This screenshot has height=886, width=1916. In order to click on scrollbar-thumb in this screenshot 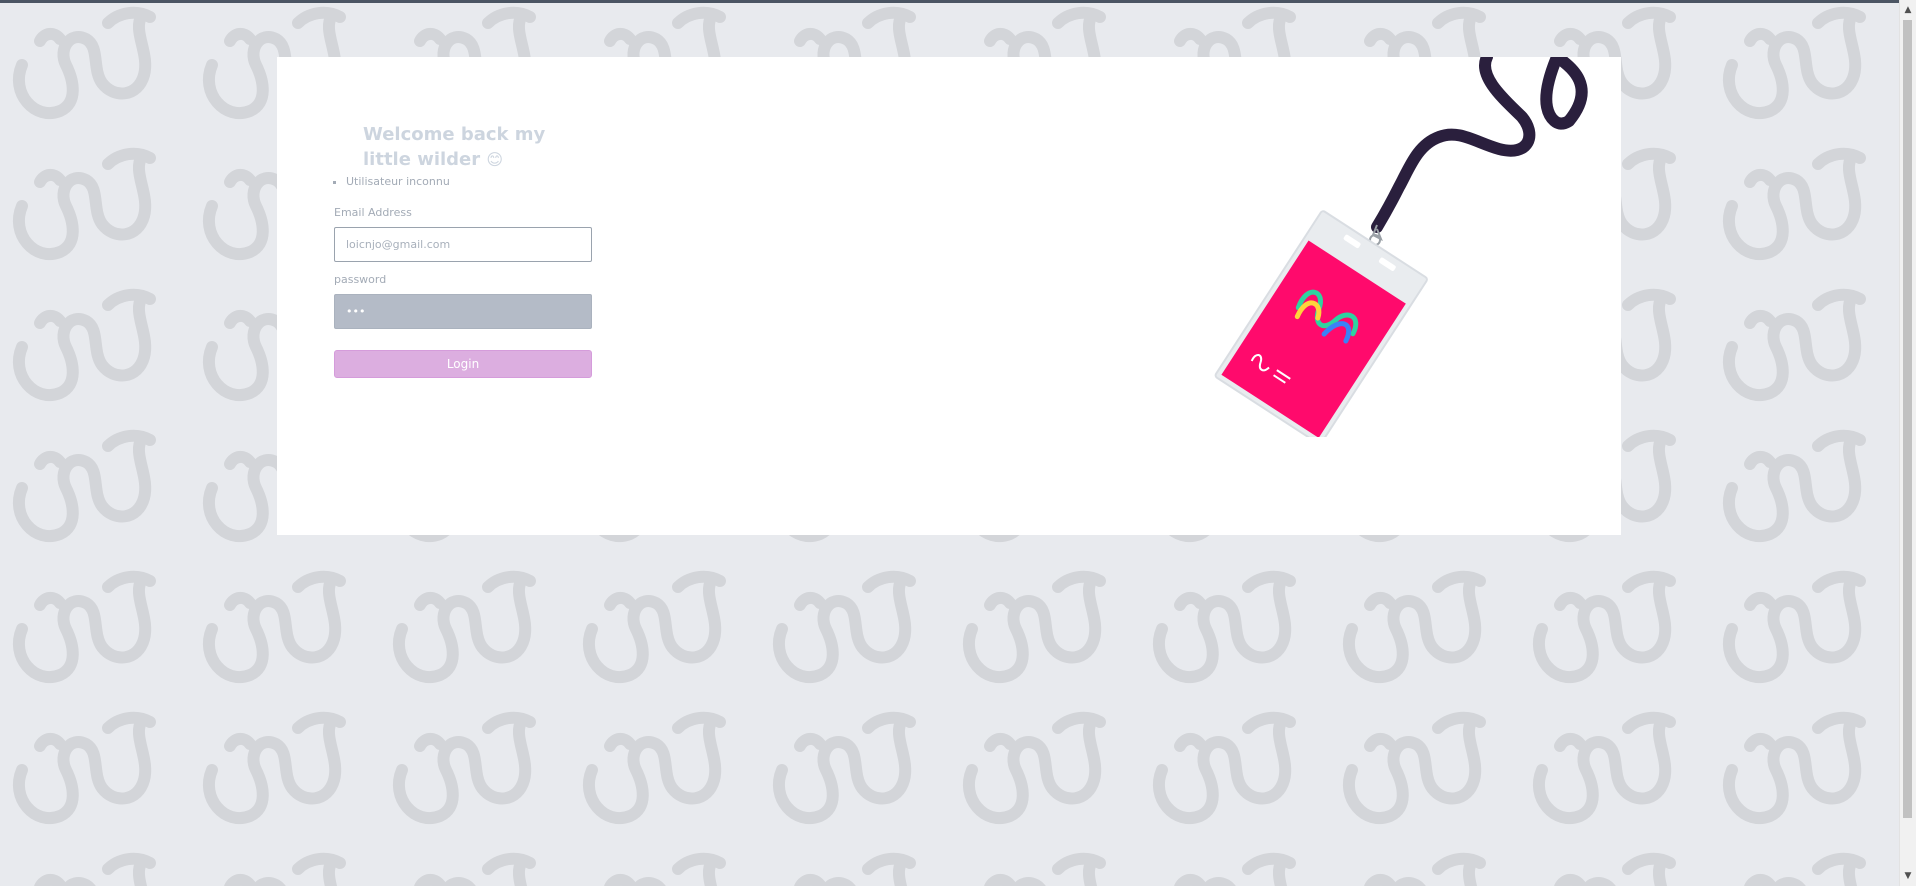, I will do `click(1907, 419)`.